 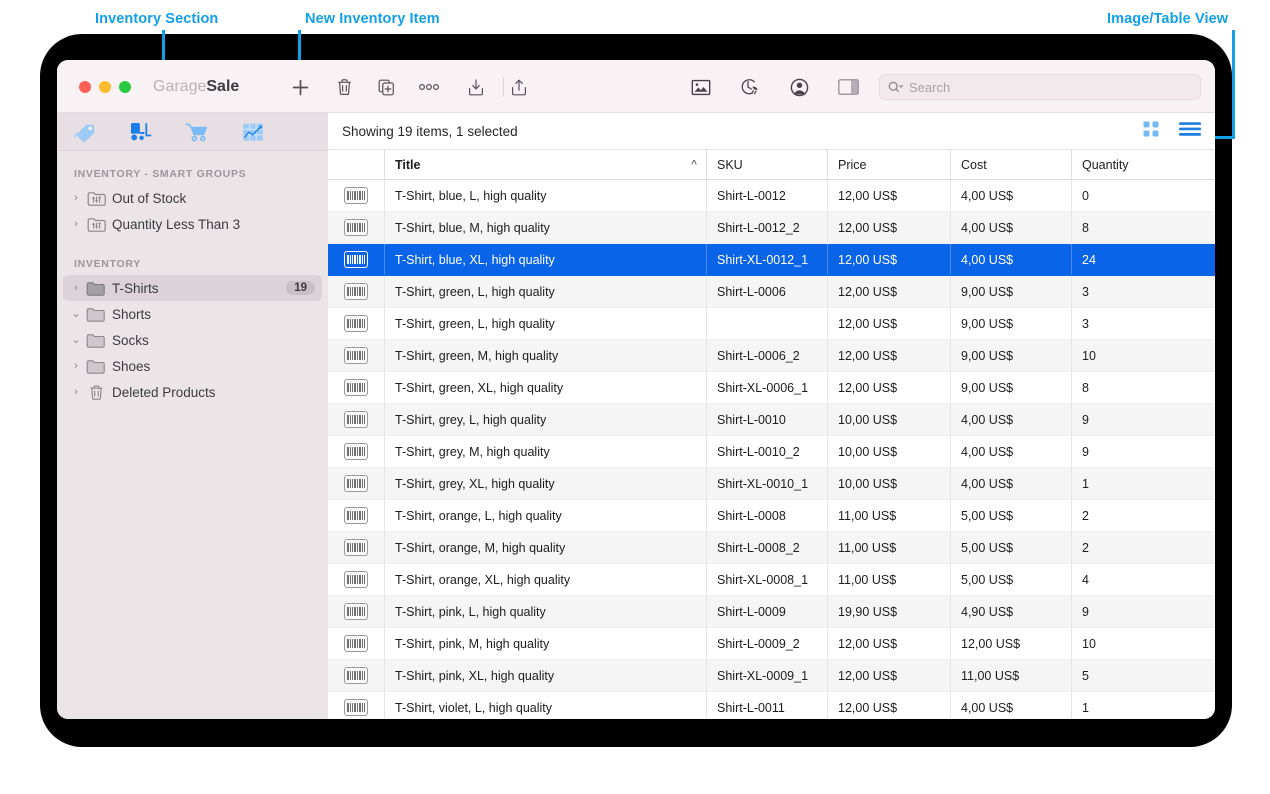 What do you see at coordinates (1010, 515) in the screenshot?
I see `row-cost-cell: 5,00 US$` at bounding box center [1010, 515].